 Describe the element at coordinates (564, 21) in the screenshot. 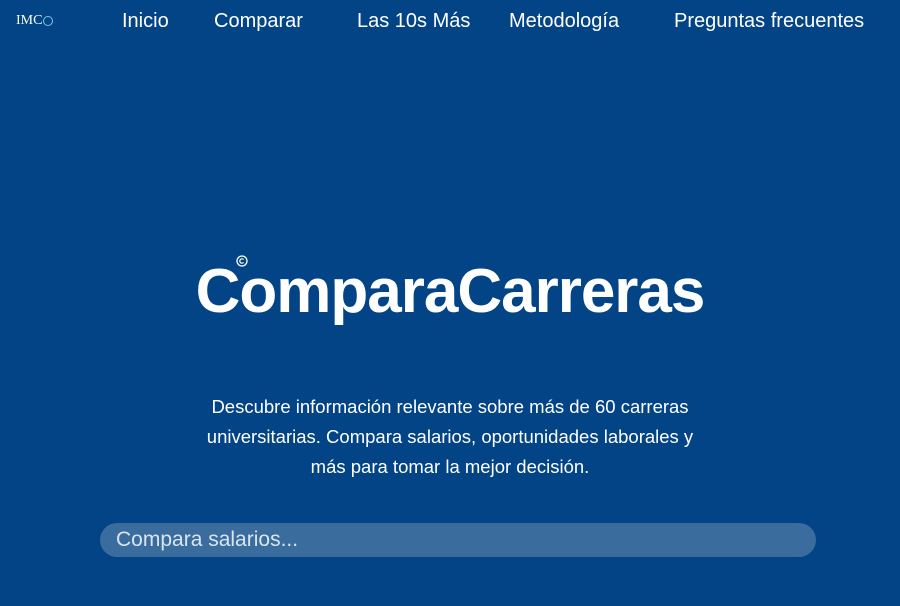

I see `nav-link-metodologia: Metodología` at that location.